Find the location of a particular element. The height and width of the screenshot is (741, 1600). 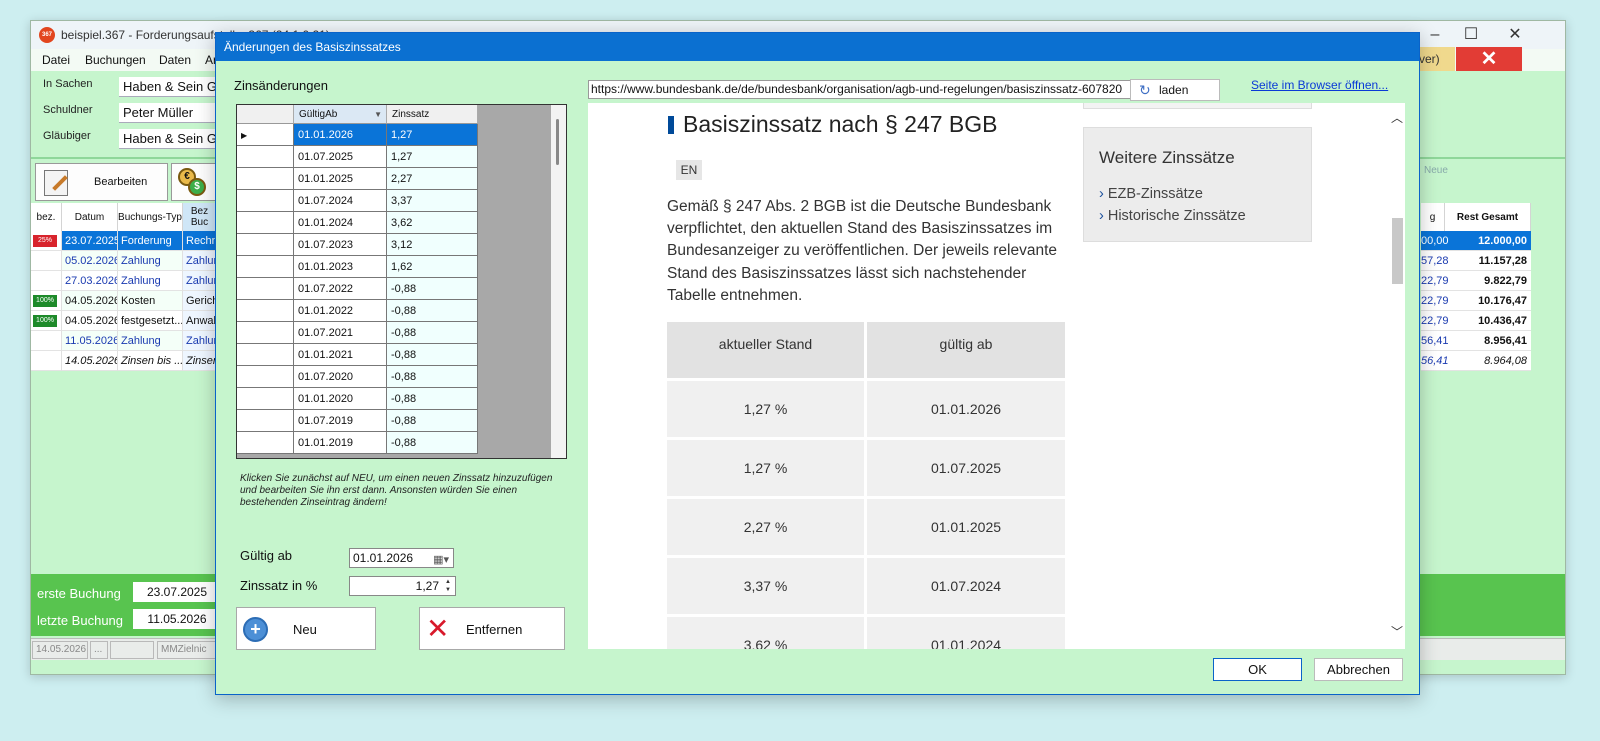

menu-datei: Datei is located at coordinates (56, 60).